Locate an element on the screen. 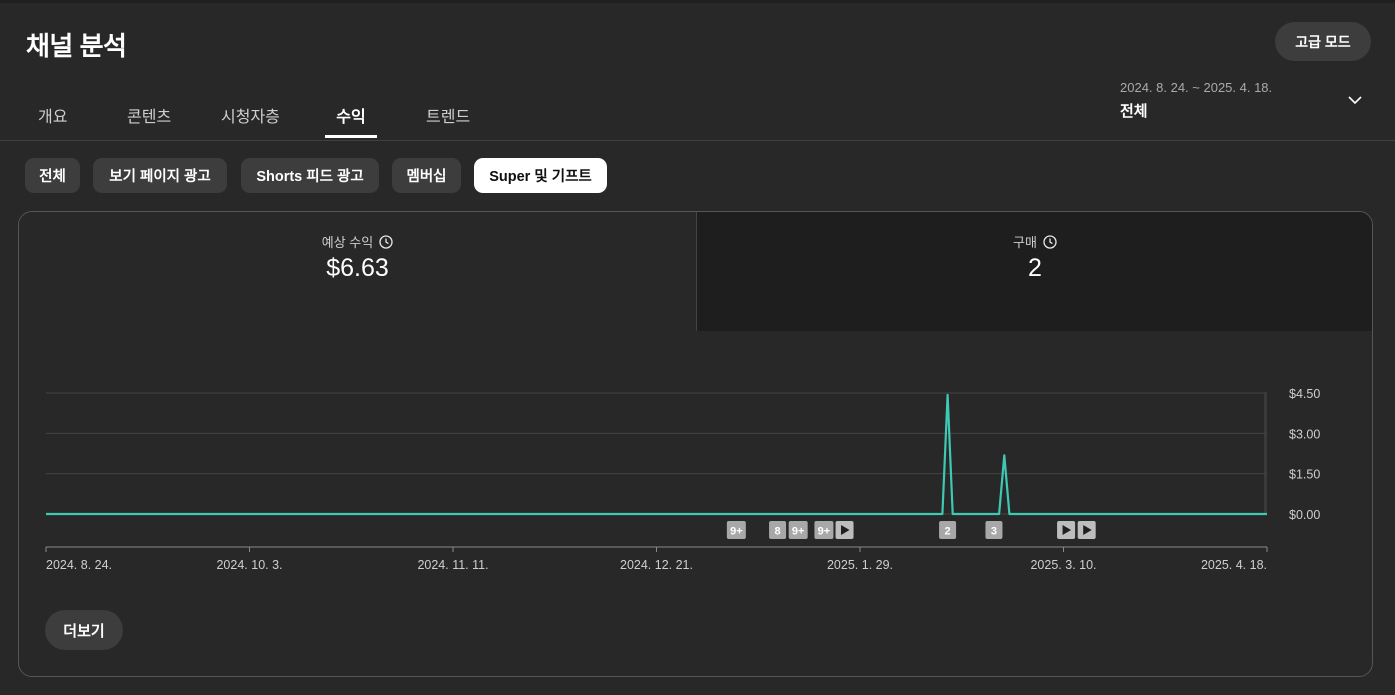  tab-trends: 트렌드 is located at coordinates (448, 114).